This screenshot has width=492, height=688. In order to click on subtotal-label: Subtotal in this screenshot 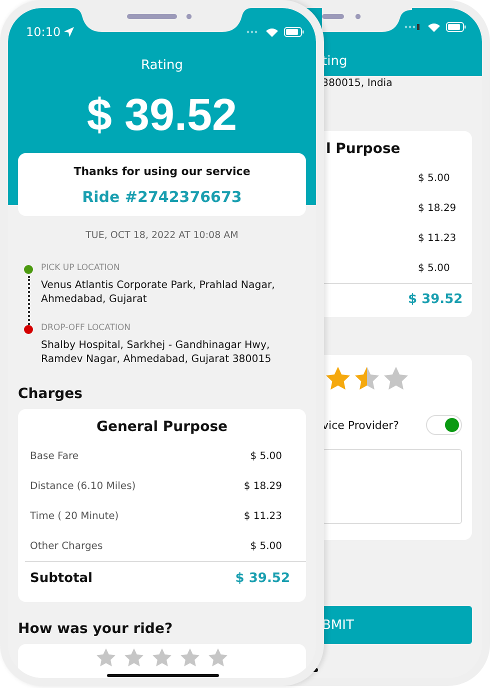, I will do `click(61, 578)`.